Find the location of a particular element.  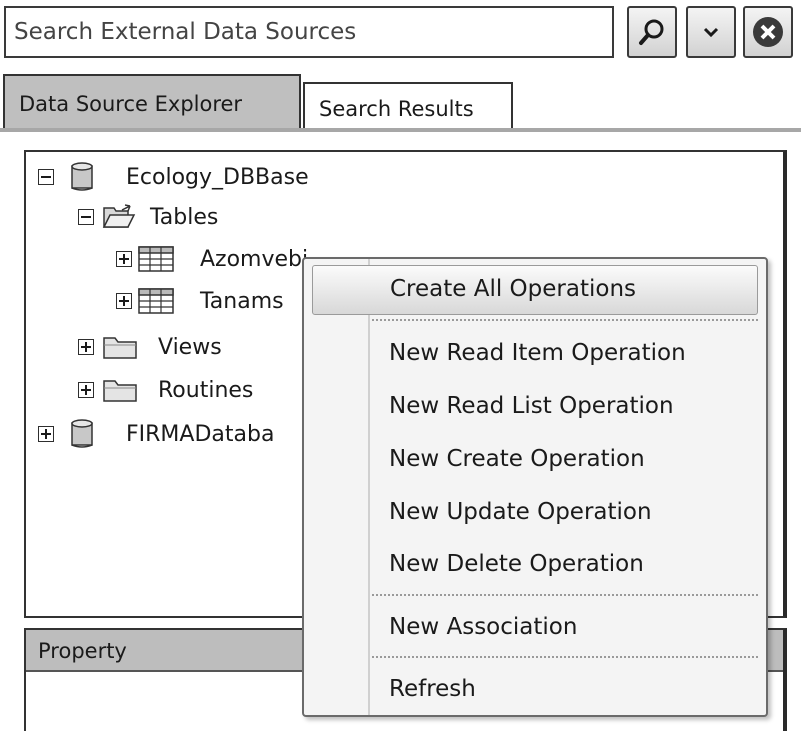

tree-node-firmadatabase: FIRMADataba is located at coordinates (156, 434).